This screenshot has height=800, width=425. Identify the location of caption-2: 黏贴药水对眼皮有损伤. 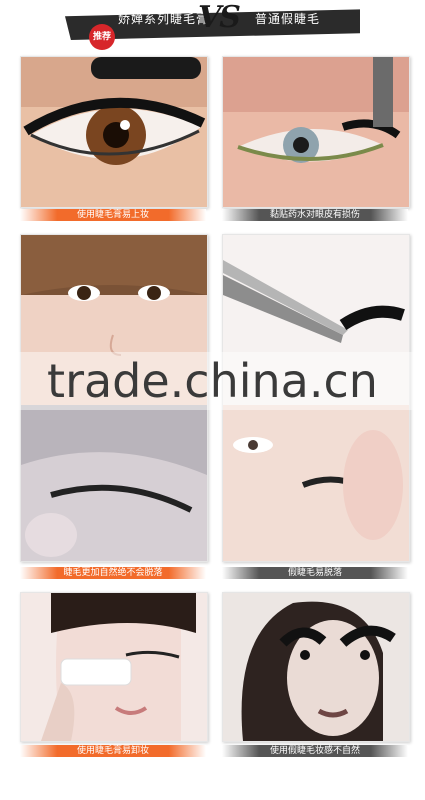
(315, 215).